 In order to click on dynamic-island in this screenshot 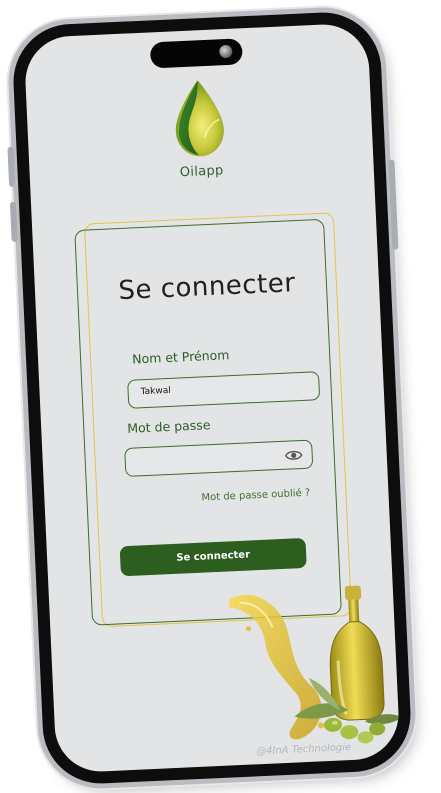, I will do `click(196, 53)`.